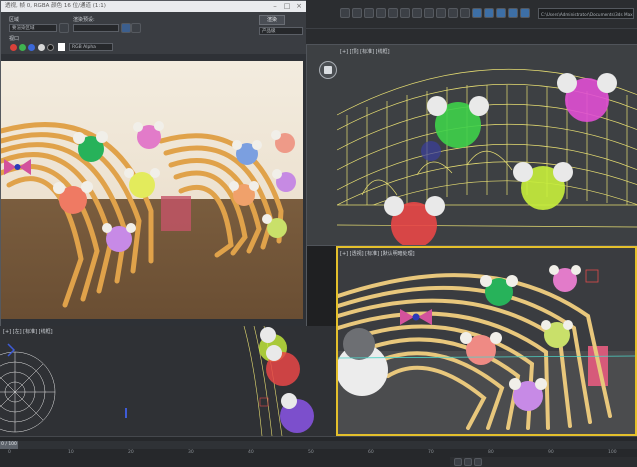 This screenshot has width=637, height=467. Describe the element at coordinates (345, 13) in the screenshot. I see `select-icon` at that location.